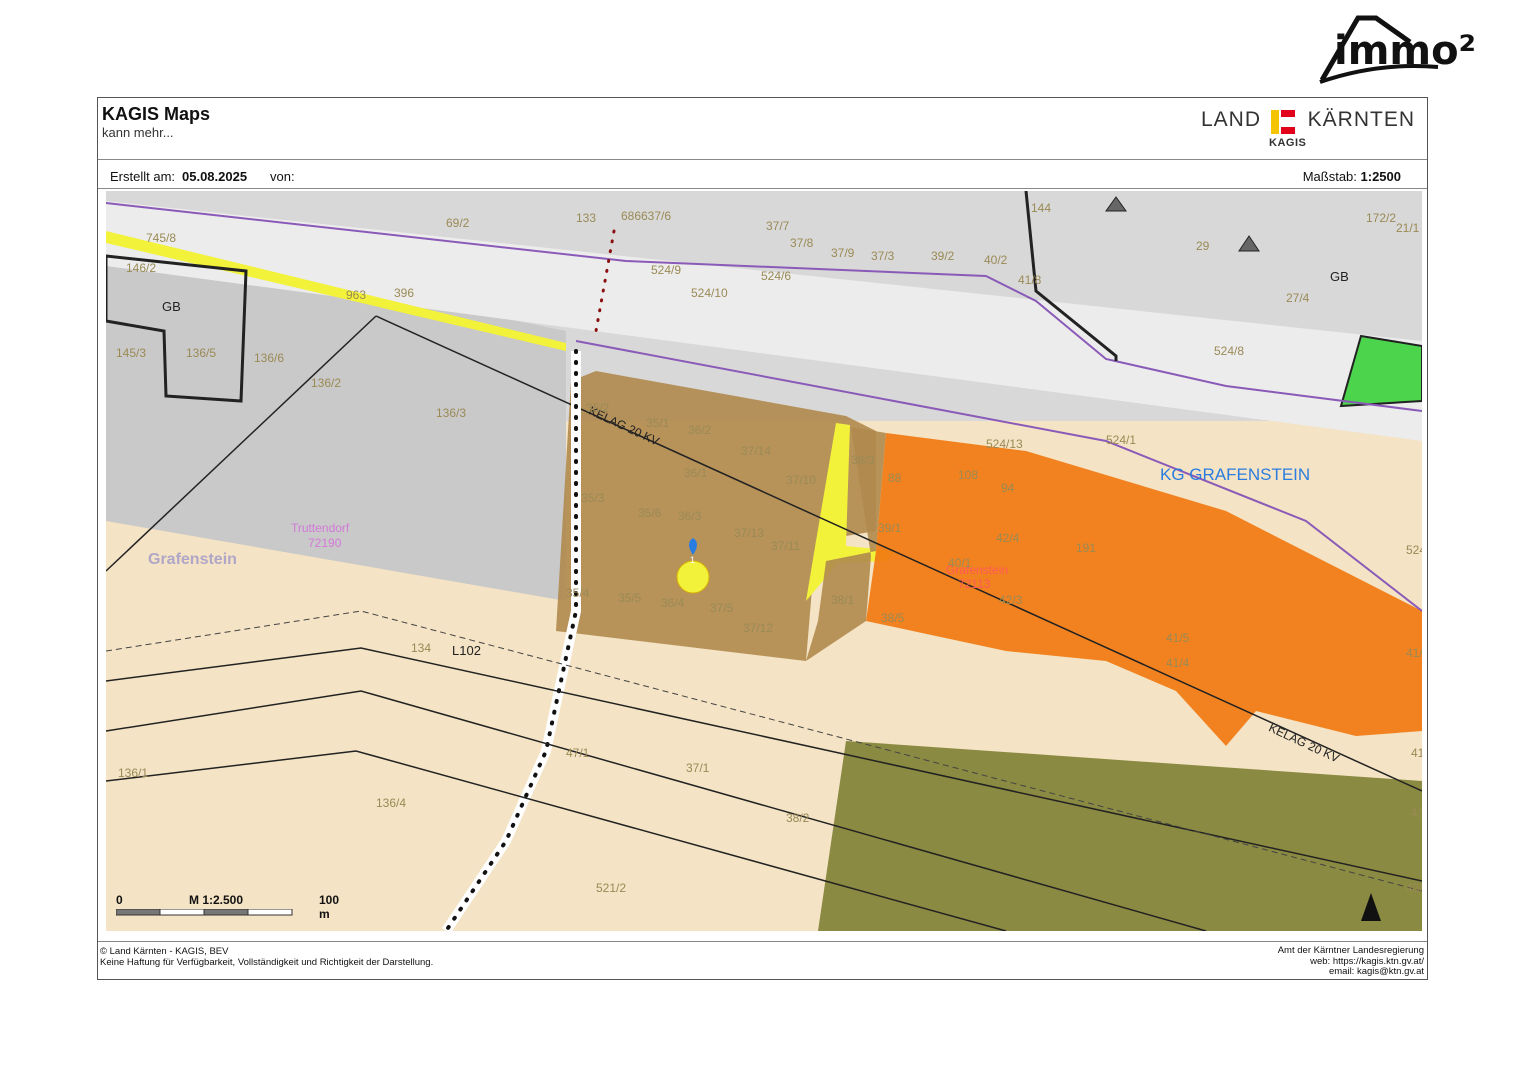 Image resolution: width=1527 pixels, height=1080 pixels. I want to click on label-truttendorf-code: 72190, so click(325, 543).